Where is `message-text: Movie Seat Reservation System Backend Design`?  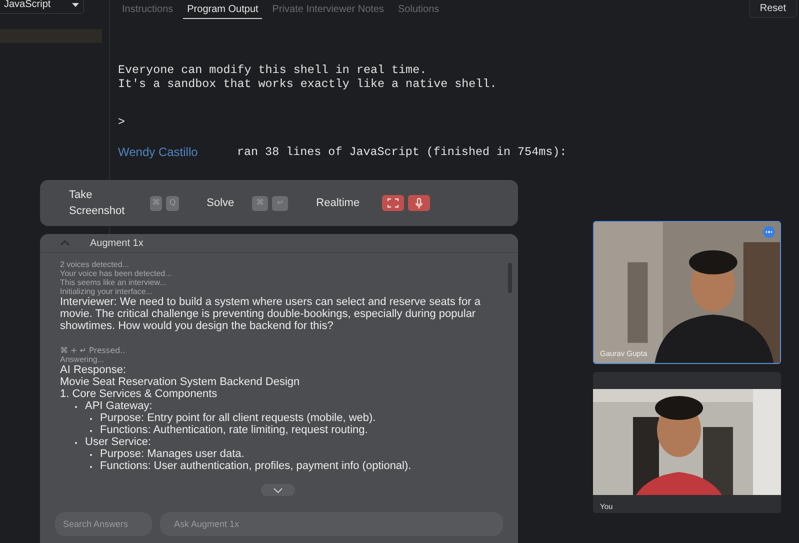 message-text: Movie Seat Reservation System Backend Design is located at coordinates (180, 382).